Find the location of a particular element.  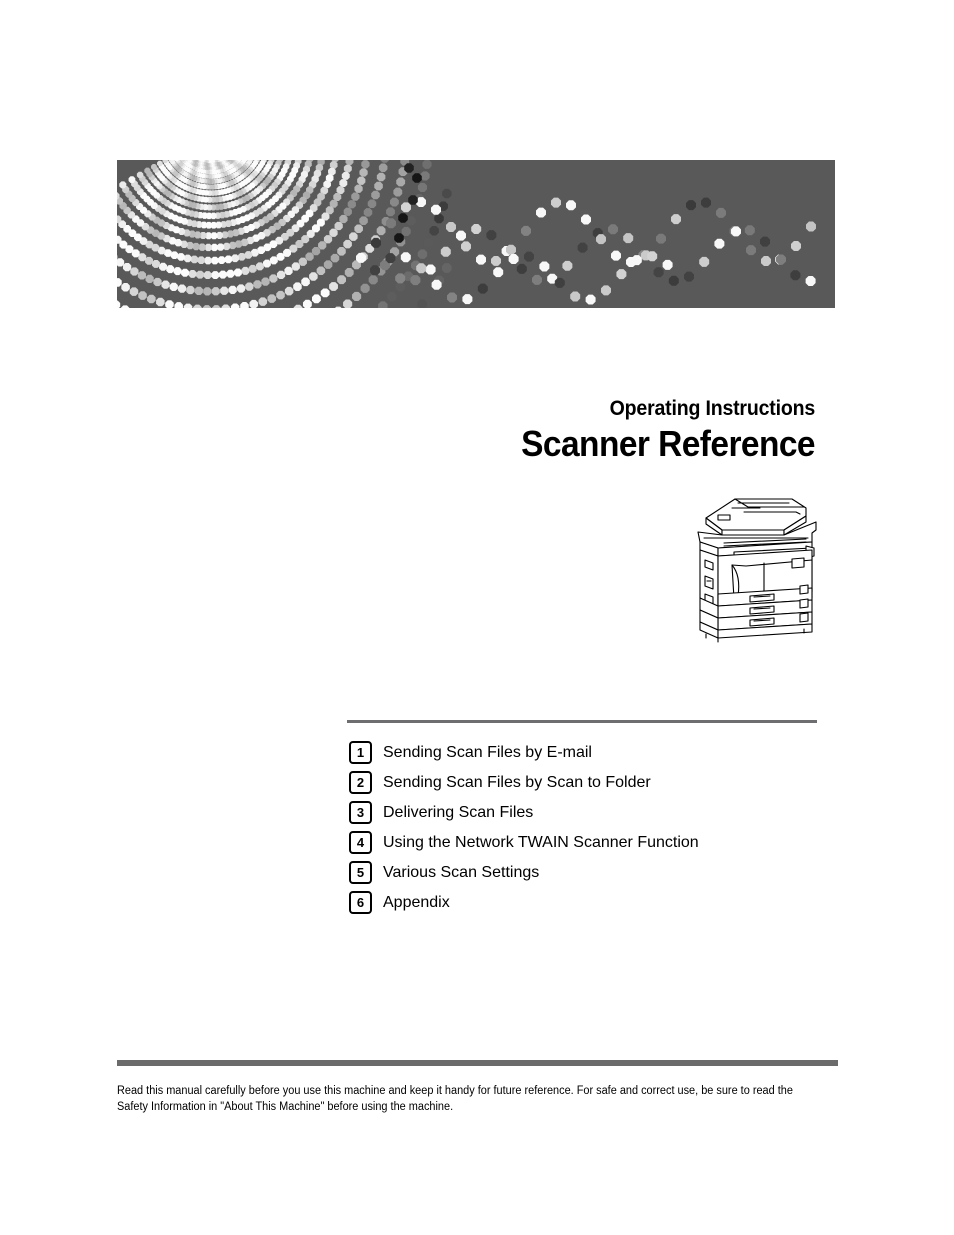

series-label: Operating Instructions is located at coordinates (712, 408).